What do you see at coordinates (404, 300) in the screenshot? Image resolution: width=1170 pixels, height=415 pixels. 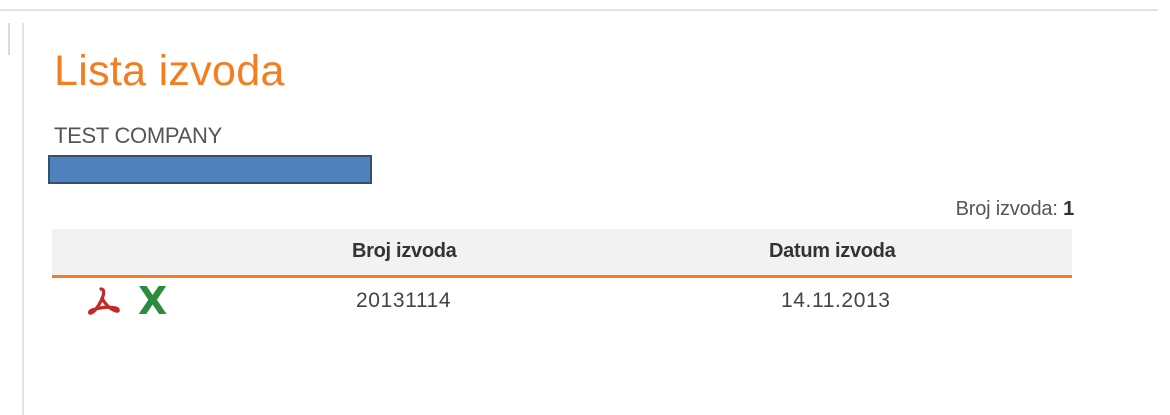 I see `statement-number: 20131114` at bounding box center [404, 300].